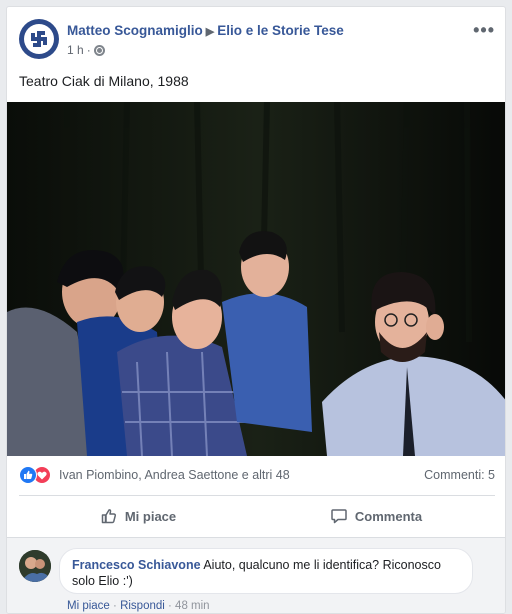  I want to click on comment-actions: Mi piace · Rispondi · 48 min, so click(138, 606).